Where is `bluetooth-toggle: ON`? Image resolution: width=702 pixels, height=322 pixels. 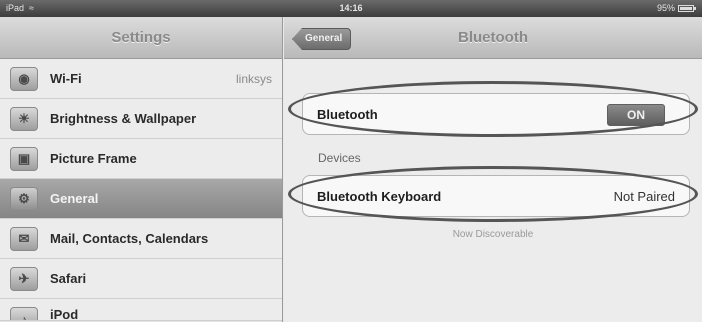
bluetooth-toggle: ON is located at coordinates (636, 115).